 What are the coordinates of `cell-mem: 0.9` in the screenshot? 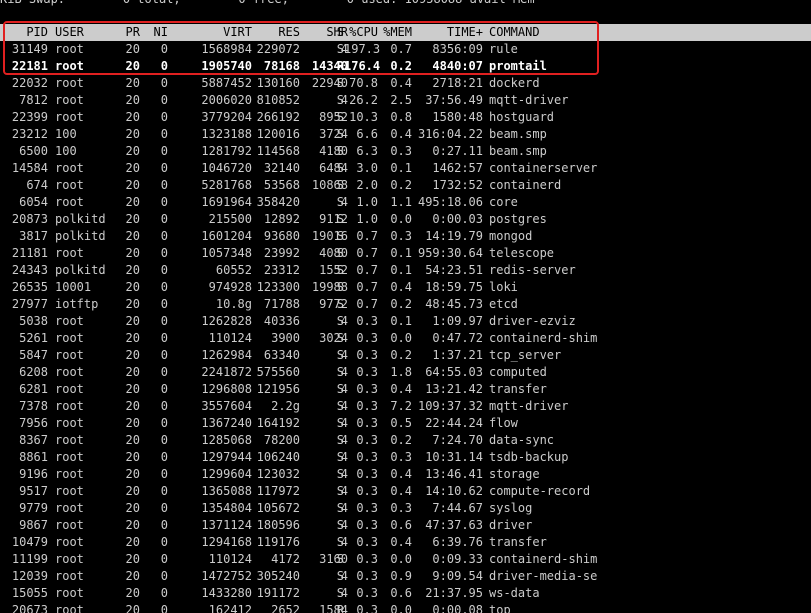 It's located at (401, 576).